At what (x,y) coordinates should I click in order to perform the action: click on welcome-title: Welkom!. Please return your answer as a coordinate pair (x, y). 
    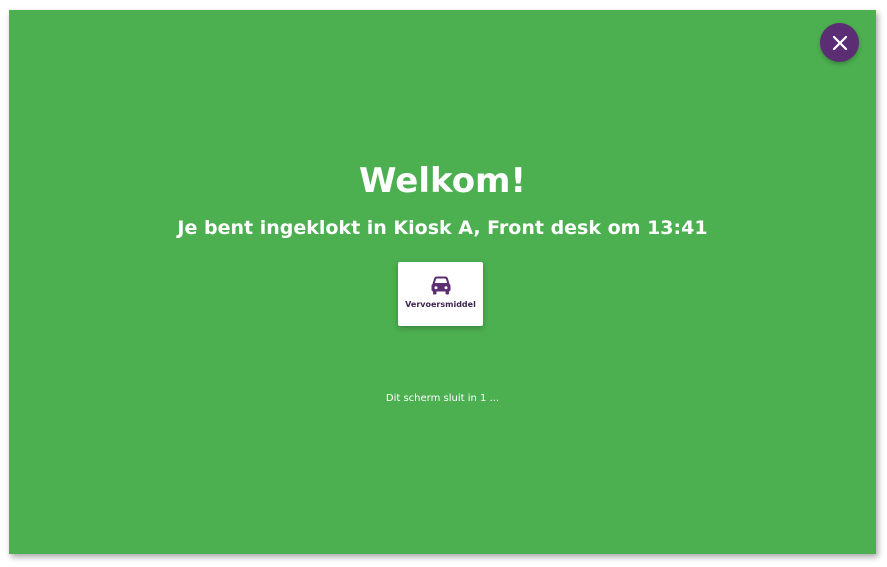
    Looking at the image, I should click on (442, 181).